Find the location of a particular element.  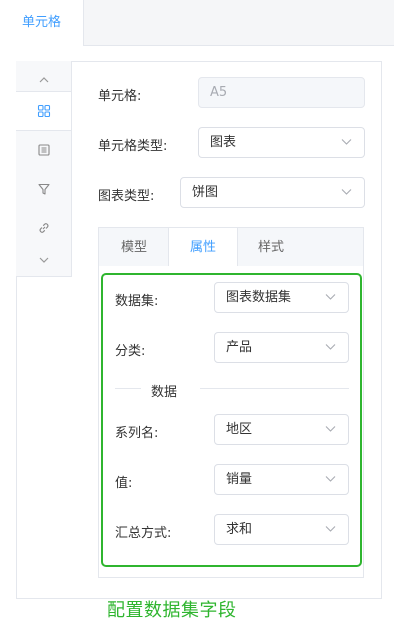

tab-cell: 单元格 is located at coordinates (42, 23).